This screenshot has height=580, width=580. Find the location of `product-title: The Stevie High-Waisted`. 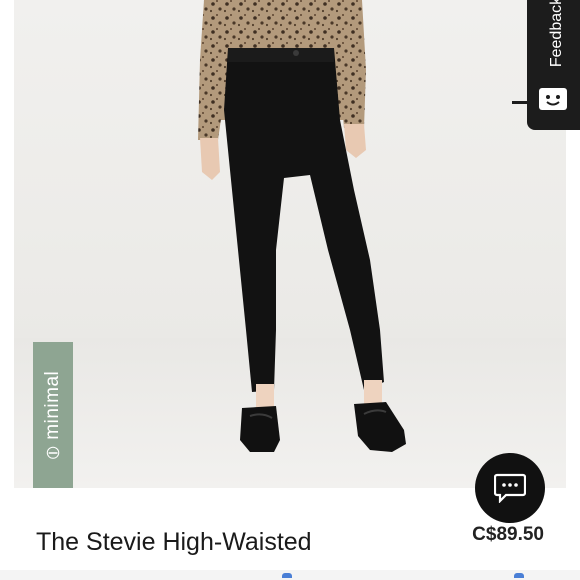

product-title: The Stevie High-Waisted is located at coordinates (174, 542).